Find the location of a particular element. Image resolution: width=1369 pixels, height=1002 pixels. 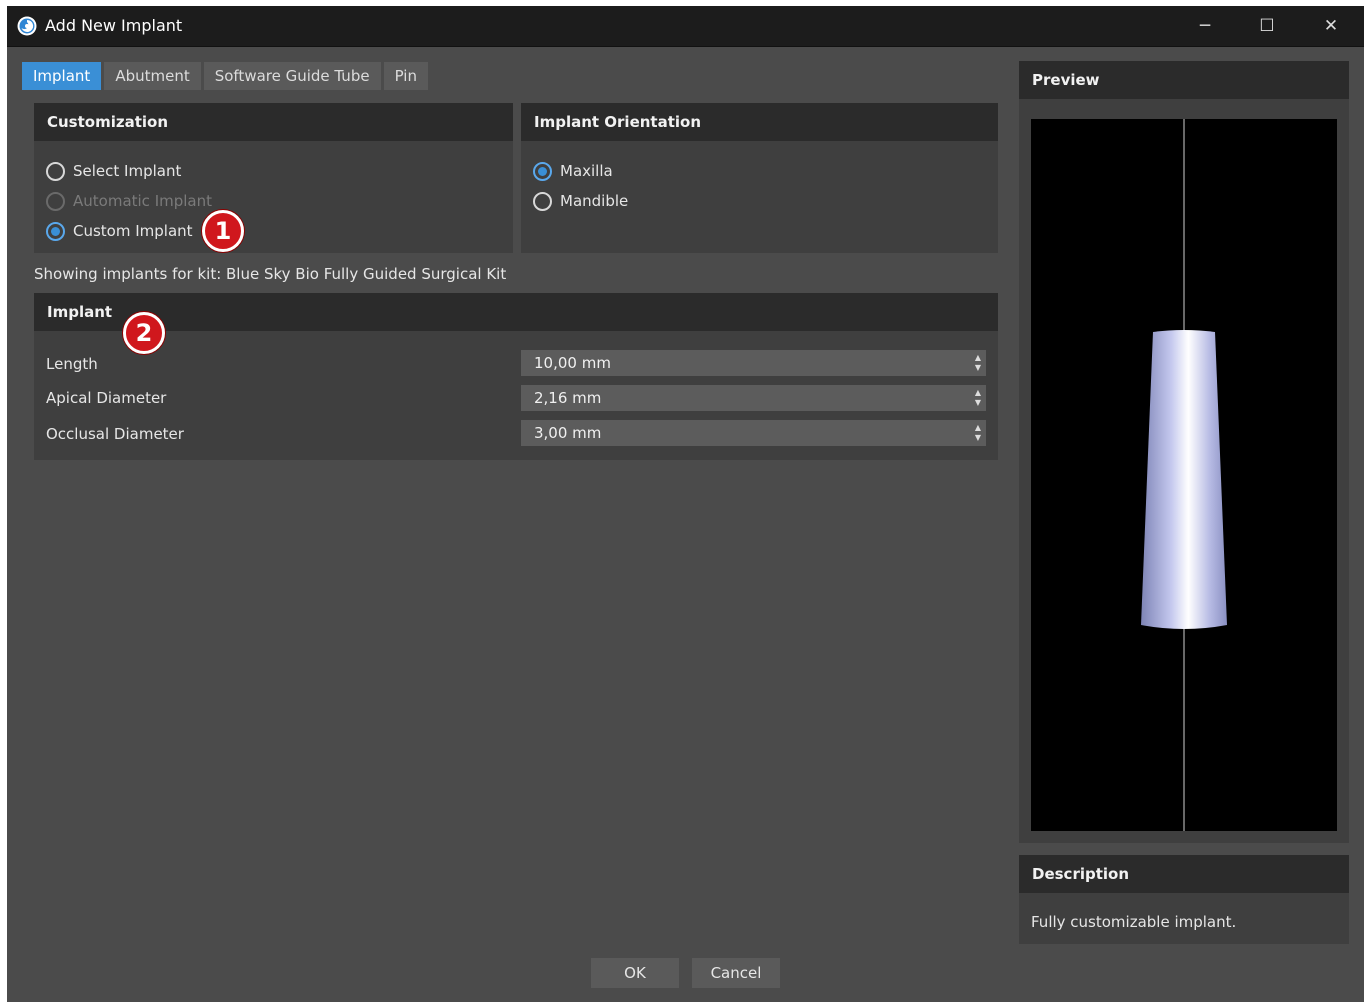

close-button: ✕ is located at coordinates (1331, 26).